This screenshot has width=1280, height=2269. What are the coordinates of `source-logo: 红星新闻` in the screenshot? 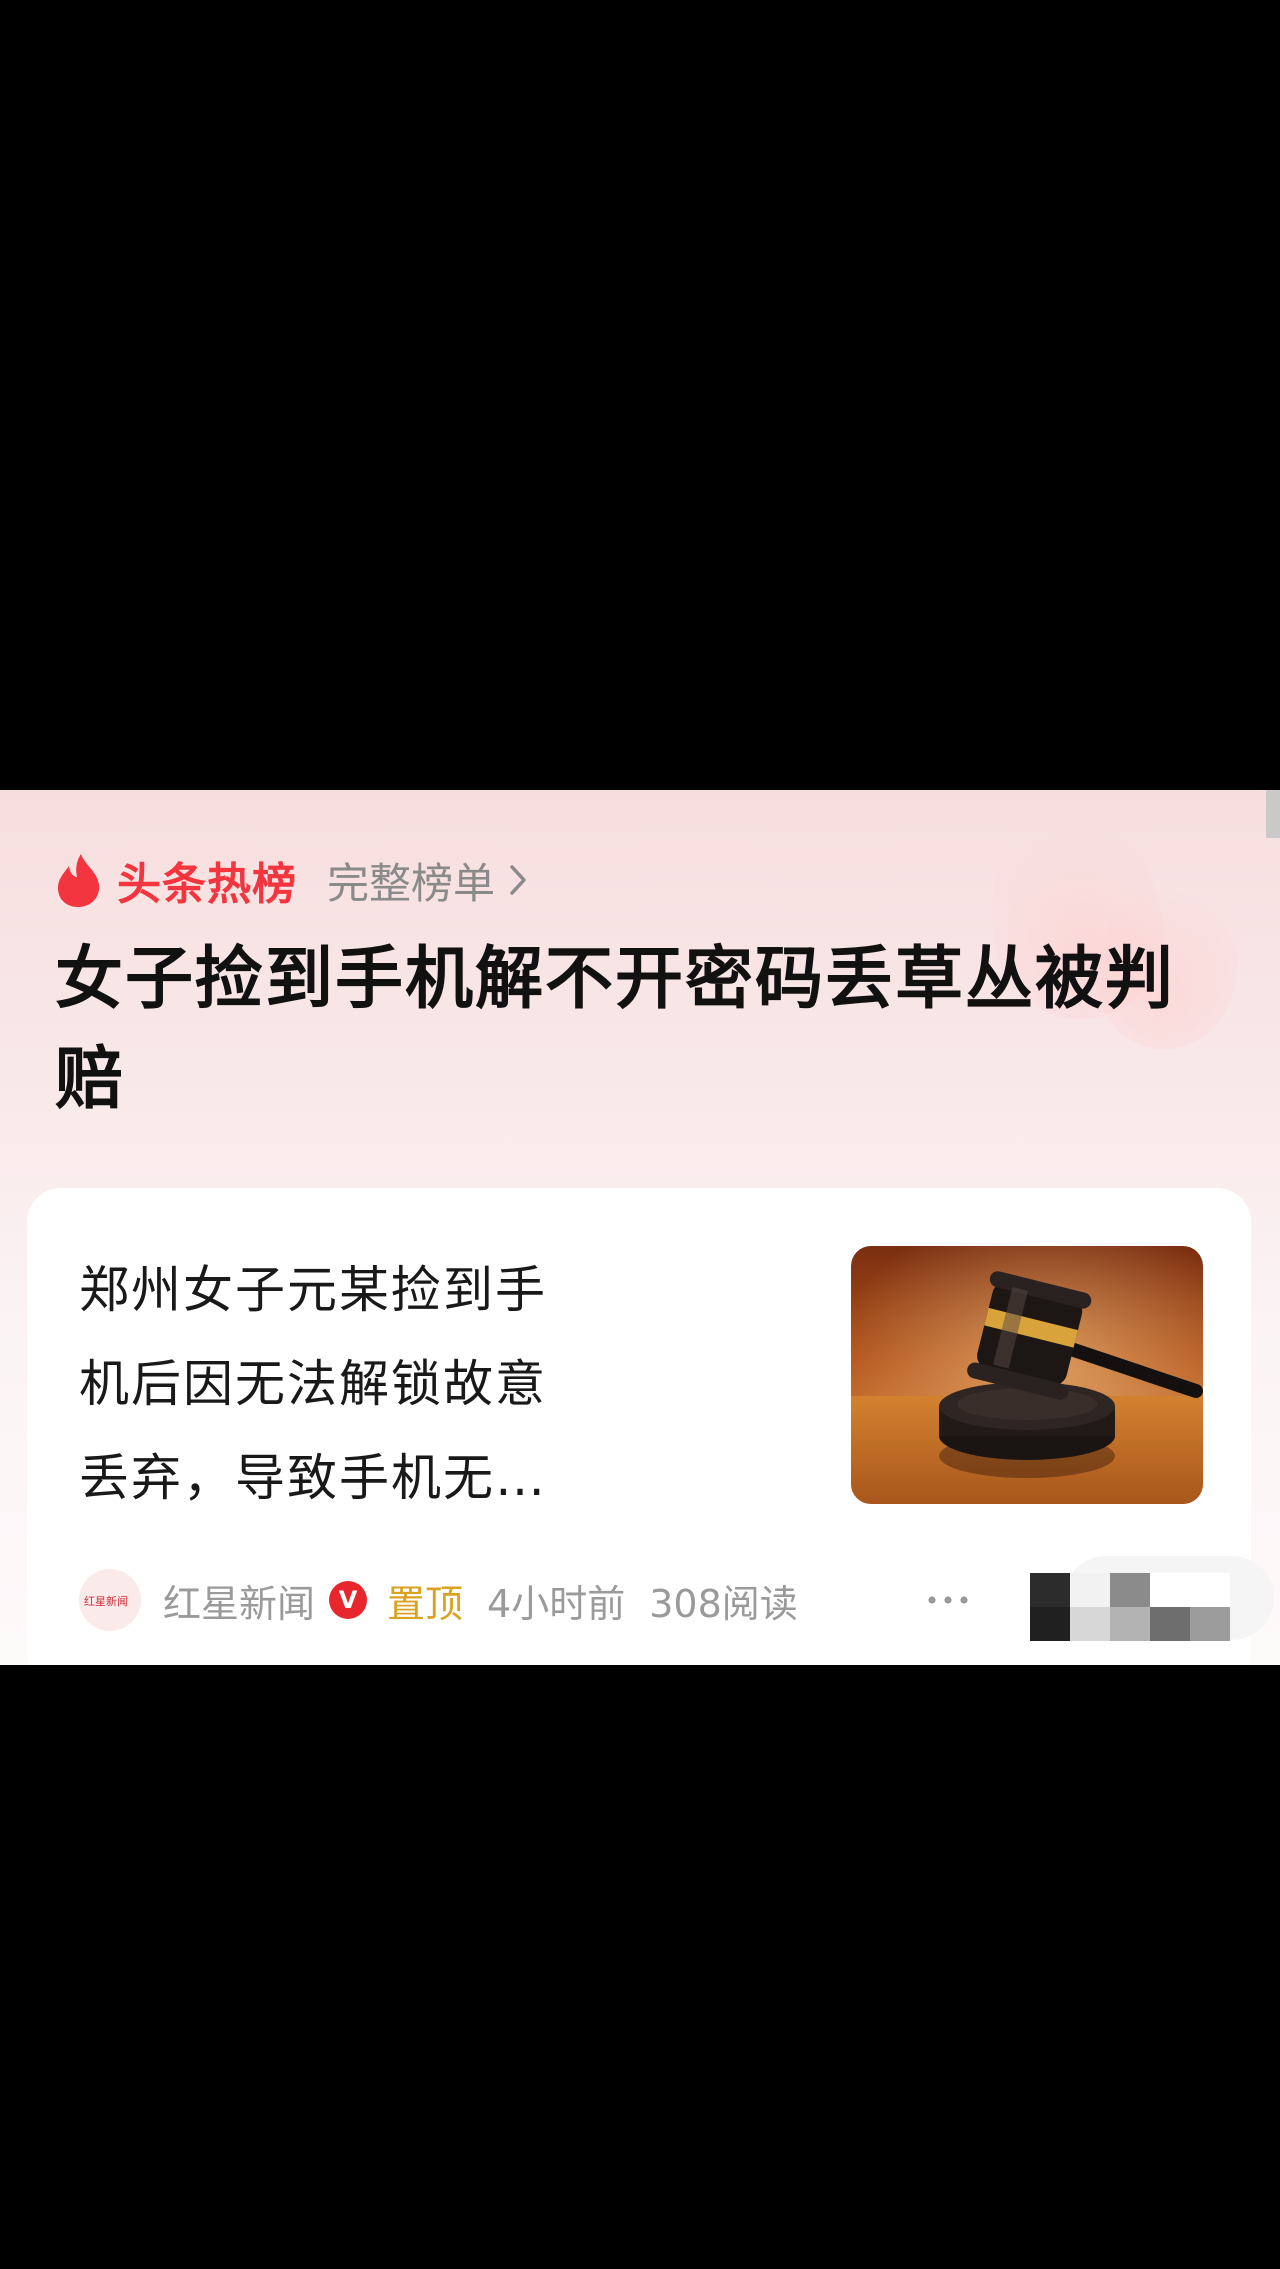 It's located at (110, 1600).